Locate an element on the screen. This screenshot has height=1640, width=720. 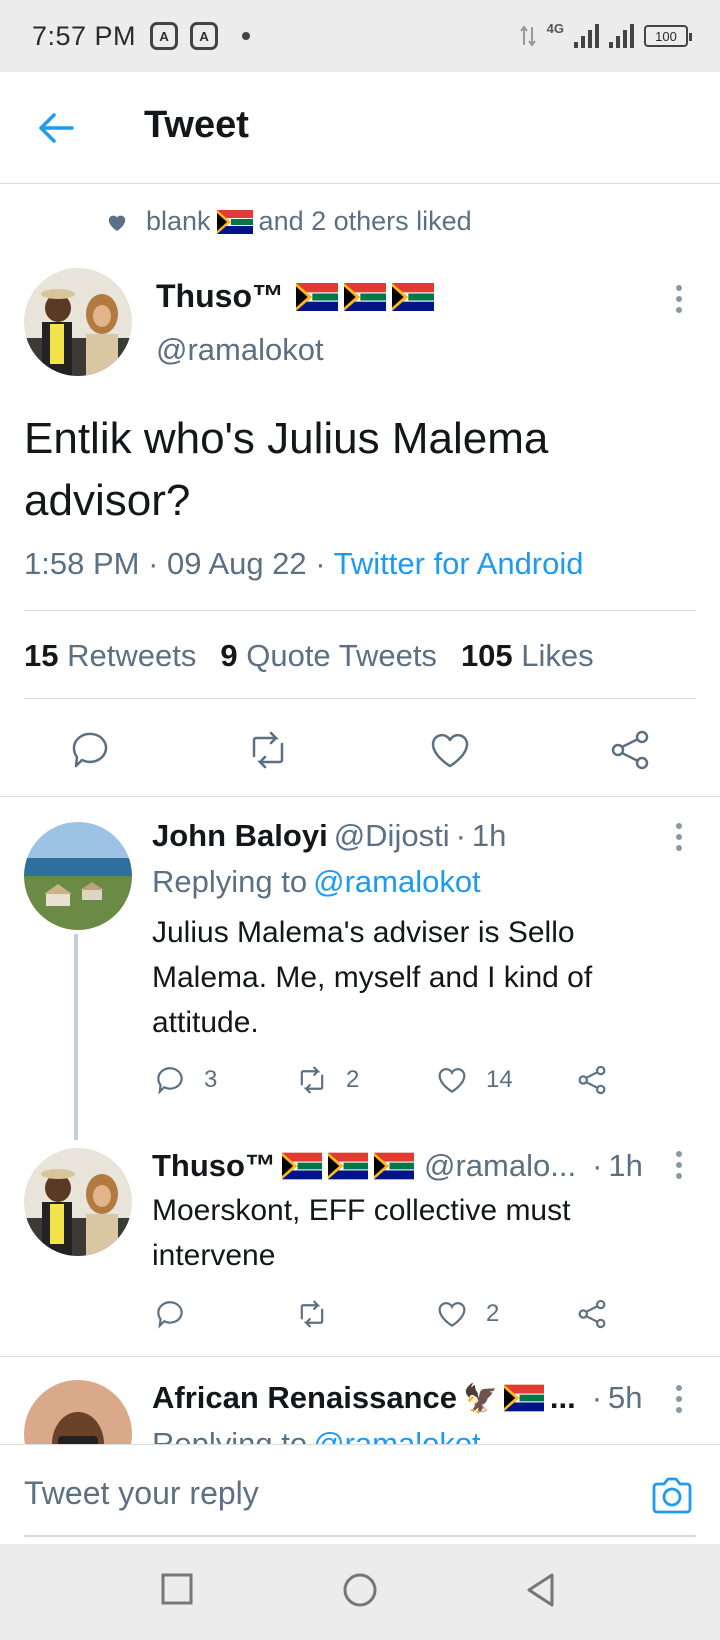
reply-header: African Renaissance 🦅 ... · 5h is located at coordinates (397, 1398).